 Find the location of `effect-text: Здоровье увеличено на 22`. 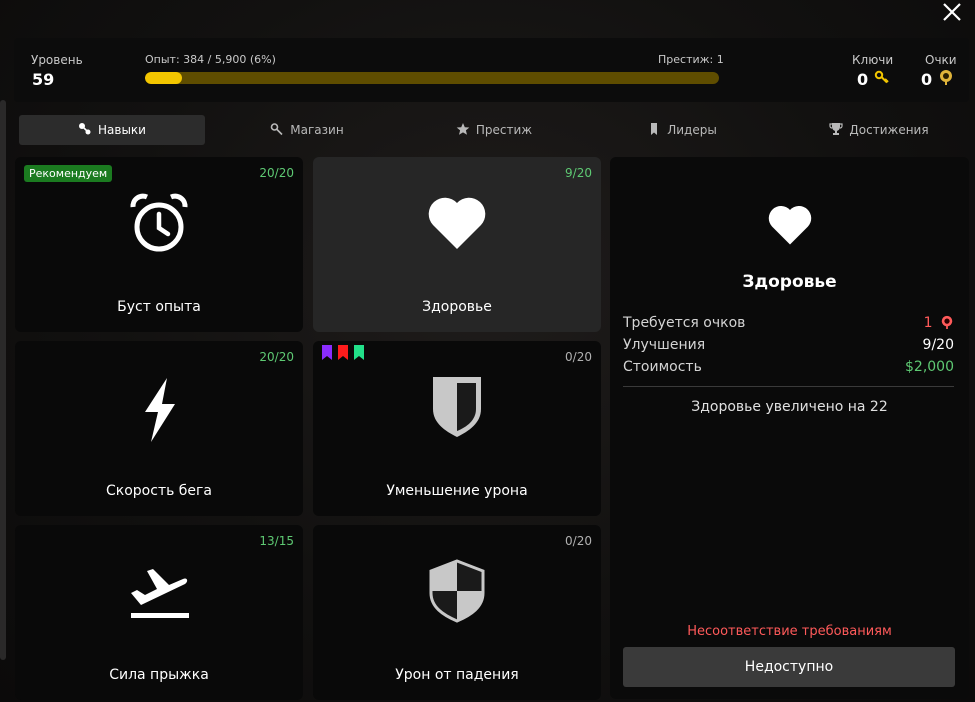

effect-text: Здоровье увеличено на 22 is located at coordinates (789, 407).